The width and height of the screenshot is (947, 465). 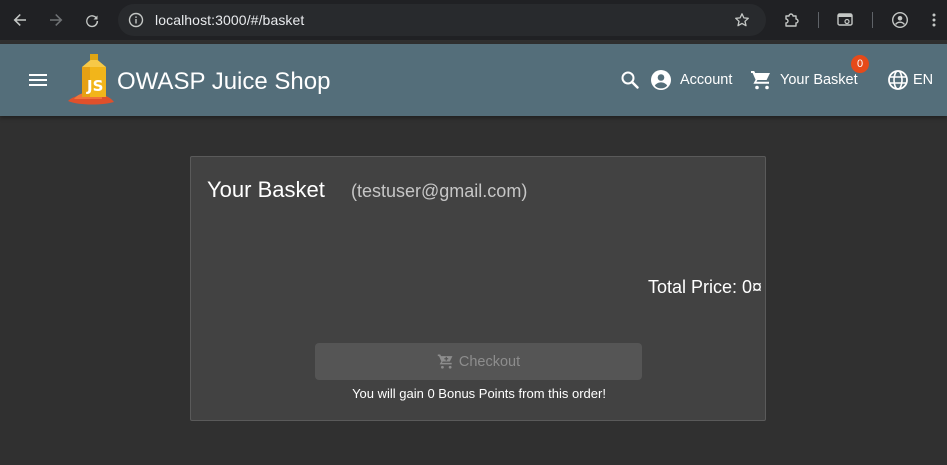 I want to click on basket-count-badge: 0, so click(x=860, y=64).